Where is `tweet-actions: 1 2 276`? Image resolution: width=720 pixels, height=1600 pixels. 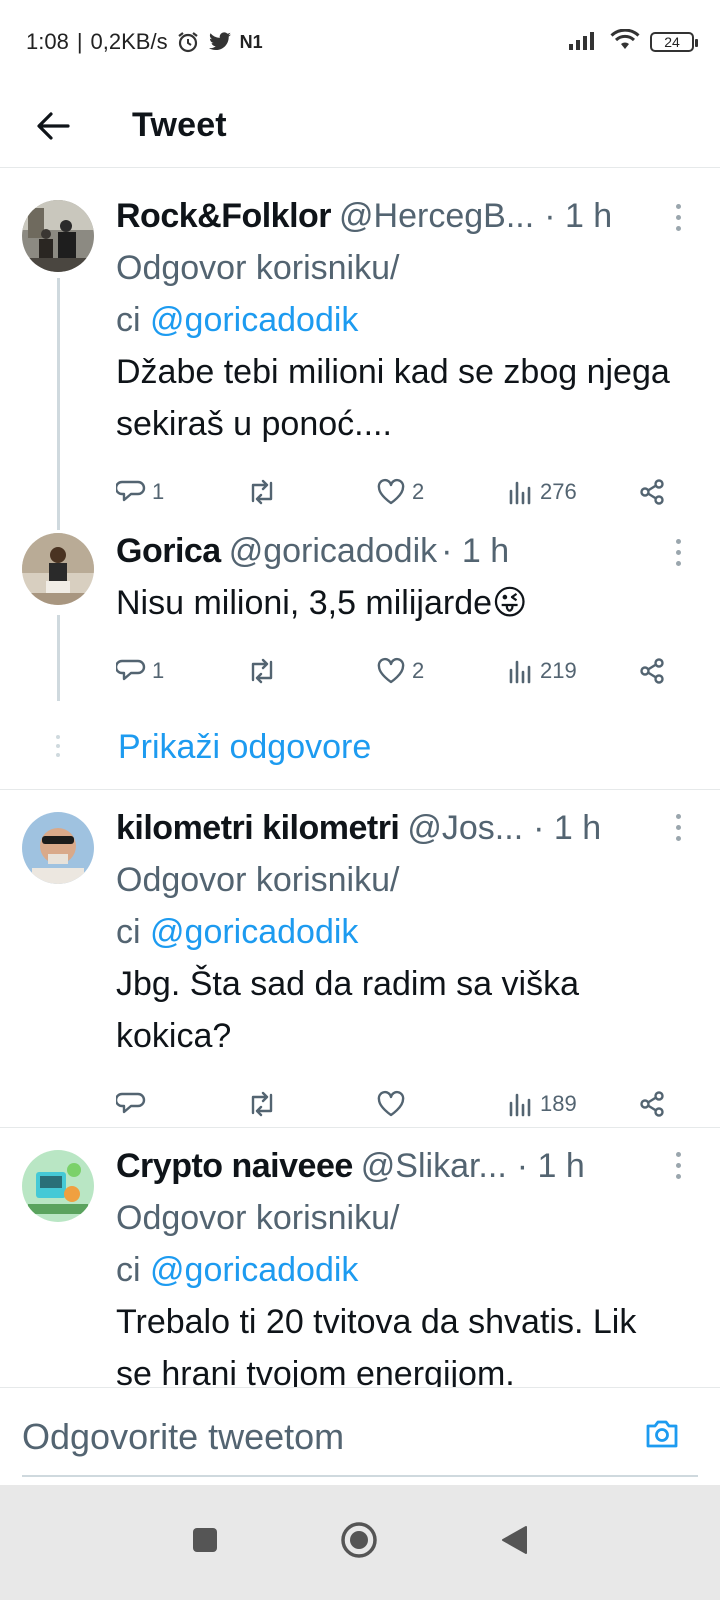 tweet-actions: 1 2 276 is located at coordinates (398, 492).